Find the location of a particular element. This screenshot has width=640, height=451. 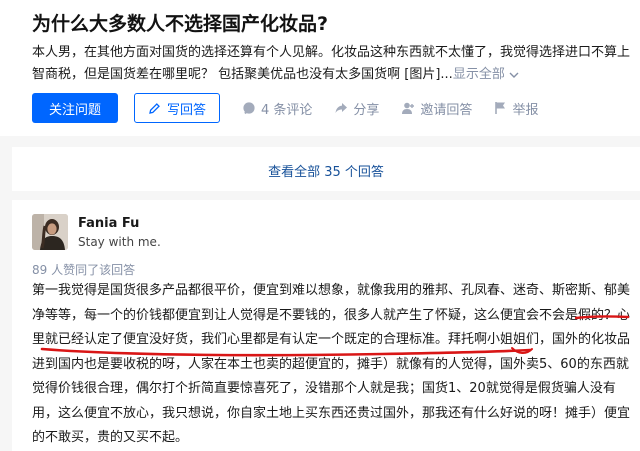

write-answer-button: 写回答 is located at coordinates (177, 108).